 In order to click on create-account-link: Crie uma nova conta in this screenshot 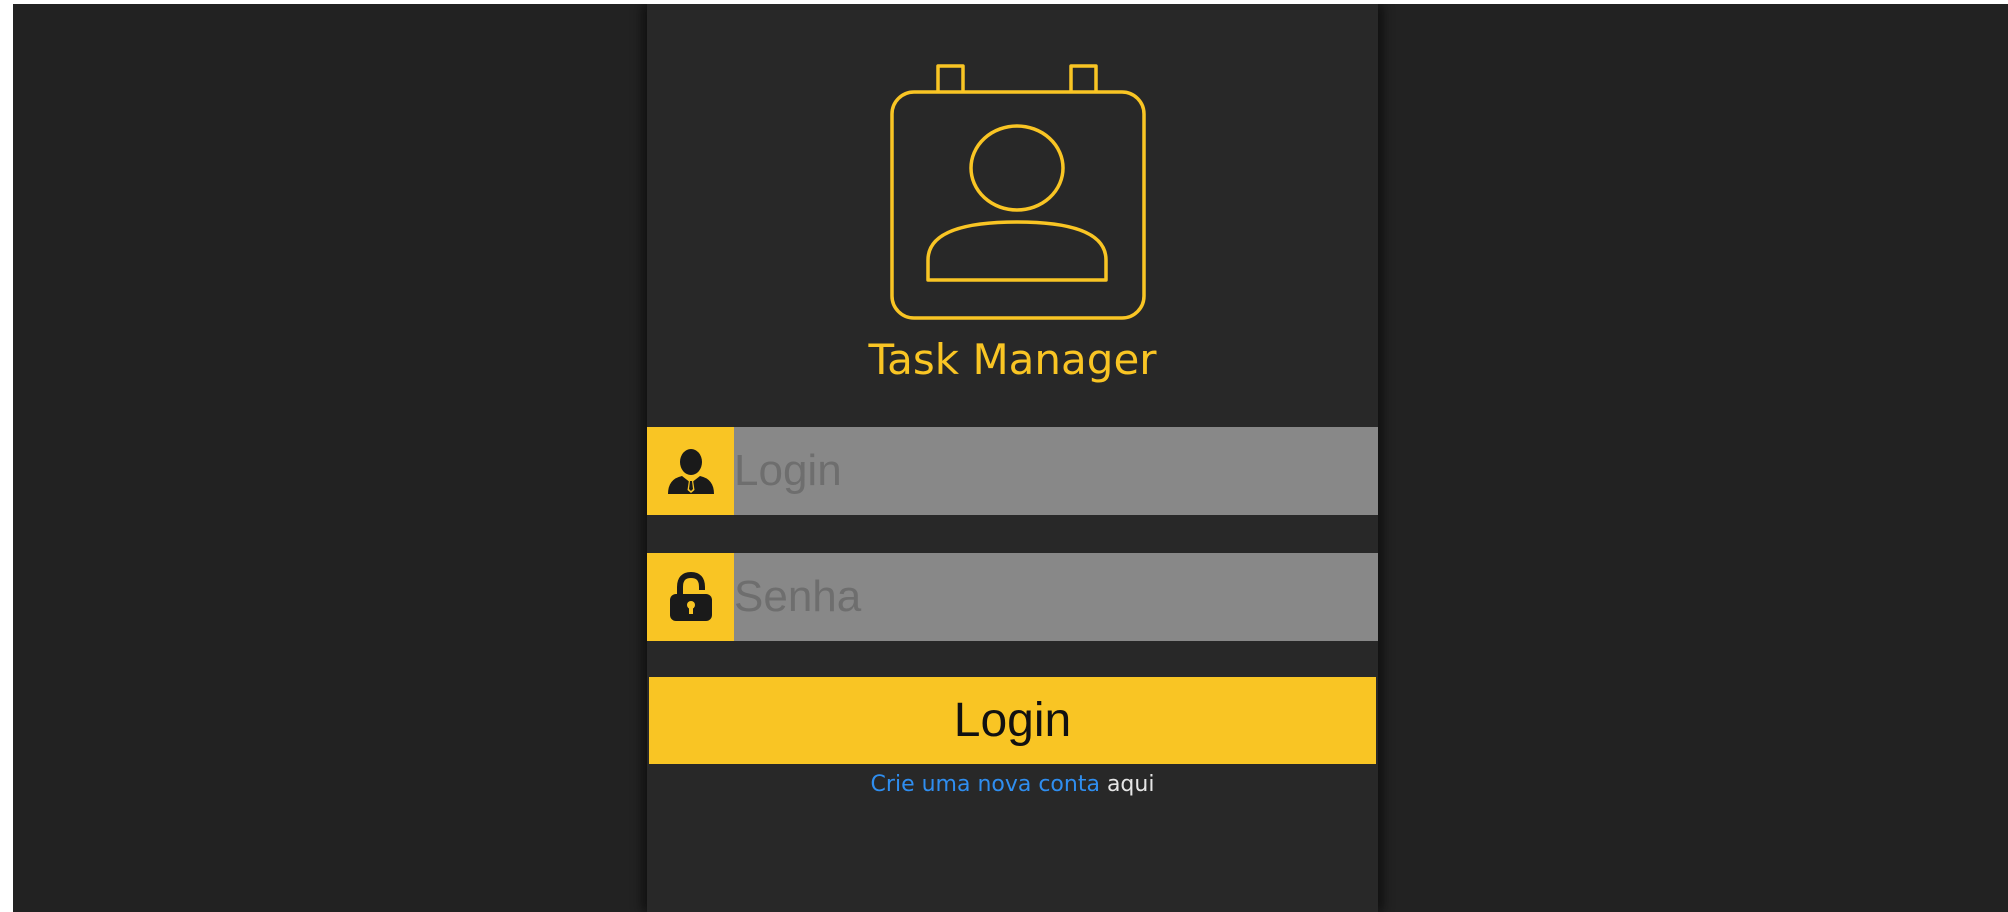, I will do `click(985, 784)`.